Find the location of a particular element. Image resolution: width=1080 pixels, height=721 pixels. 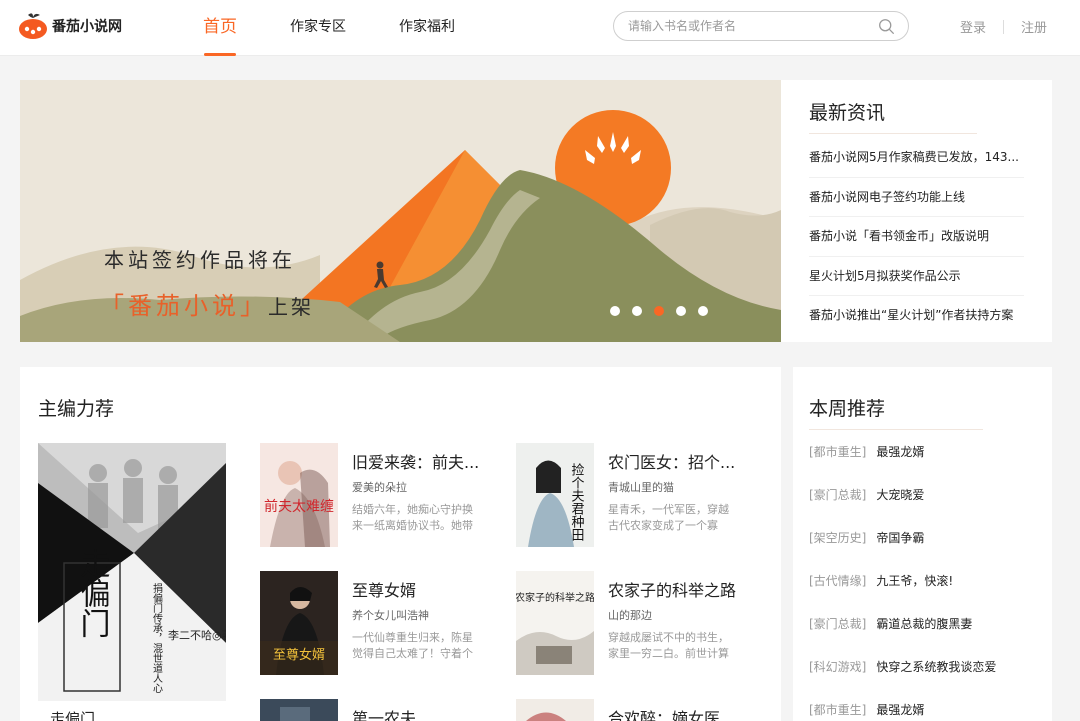

search-input is located at coordinates (748, 26).